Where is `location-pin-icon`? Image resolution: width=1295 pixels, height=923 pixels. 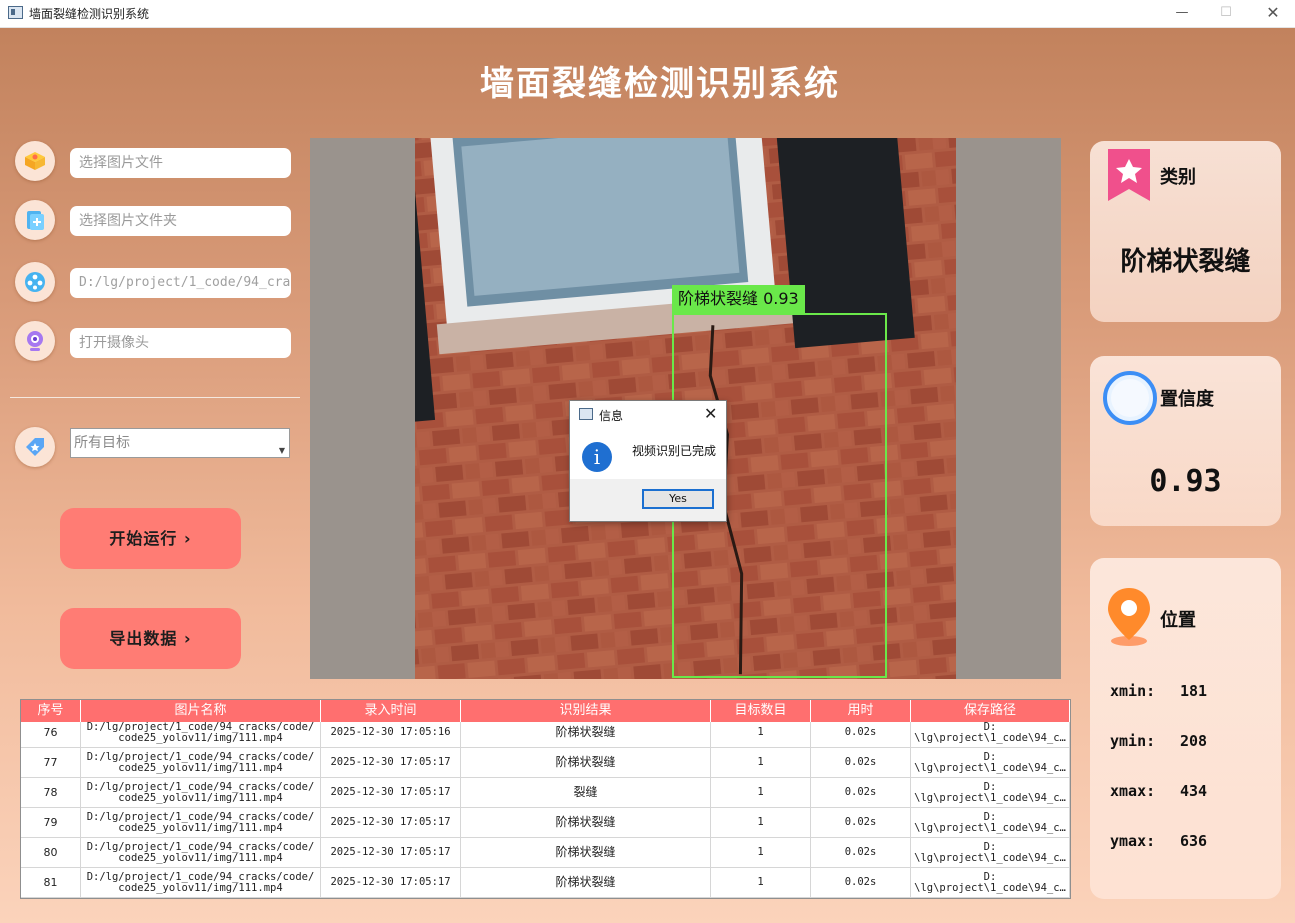
location-pin-icon is located at coordinates (1129, 617).